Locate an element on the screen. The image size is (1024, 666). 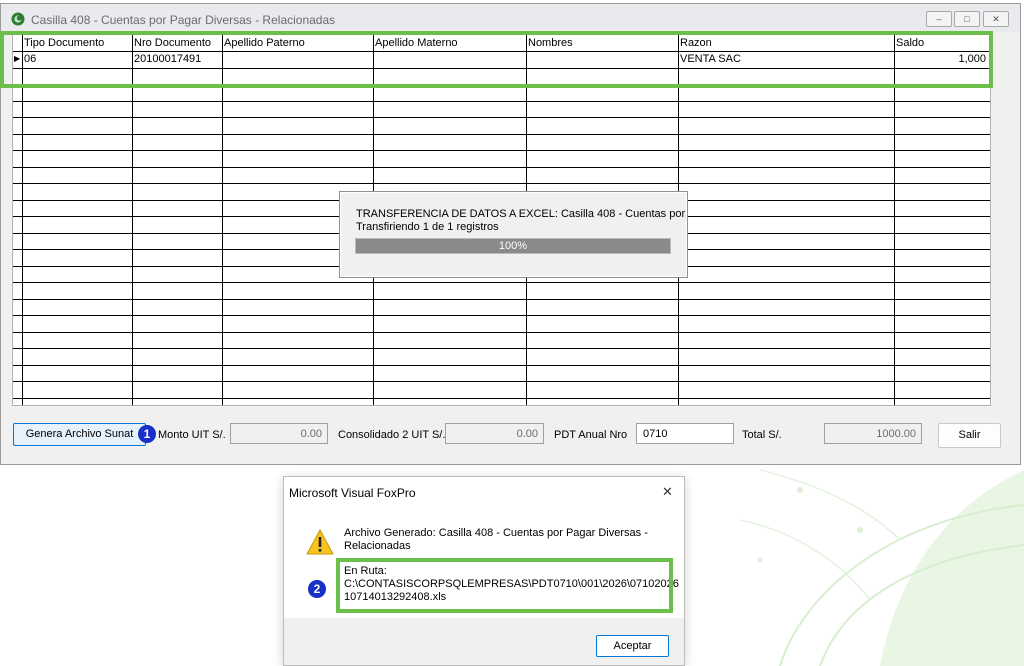
warning-icon is located at coordinates (320, 542).